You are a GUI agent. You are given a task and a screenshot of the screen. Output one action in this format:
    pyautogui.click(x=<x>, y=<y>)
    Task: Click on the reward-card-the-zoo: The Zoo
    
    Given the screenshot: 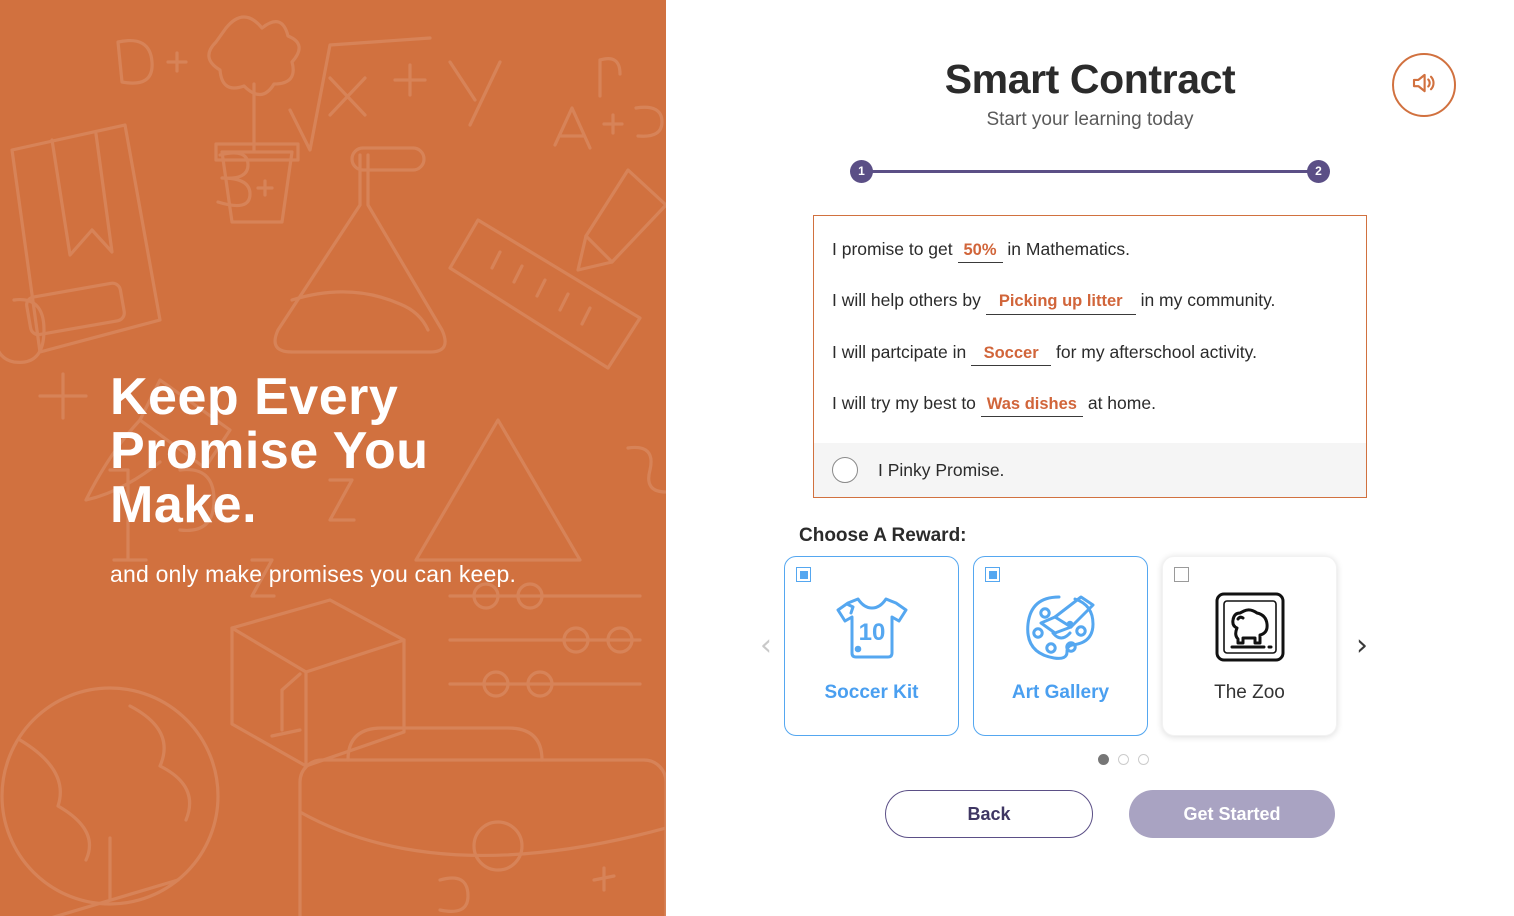 What is the action you would take?
    pyautogui.click(x=1249, y=646)
    